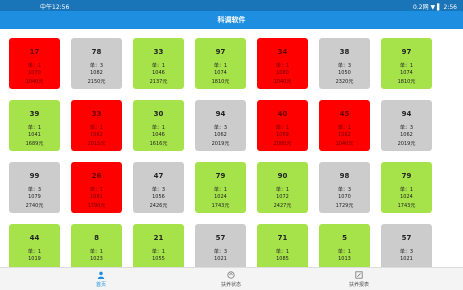  Describe the element at coordinates (220, 52) in the screenshot. I see `tile-number: 97` at that location.